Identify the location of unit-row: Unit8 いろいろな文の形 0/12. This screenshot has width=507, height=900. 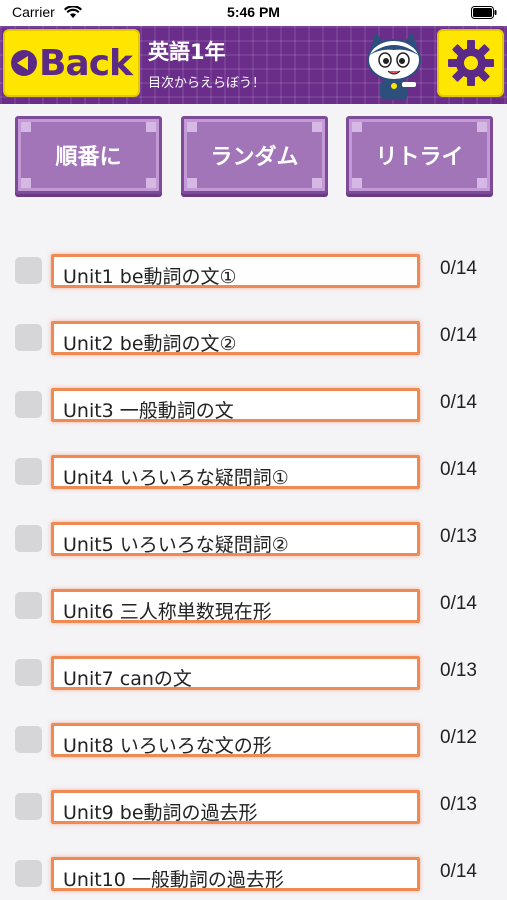
(253, 743).